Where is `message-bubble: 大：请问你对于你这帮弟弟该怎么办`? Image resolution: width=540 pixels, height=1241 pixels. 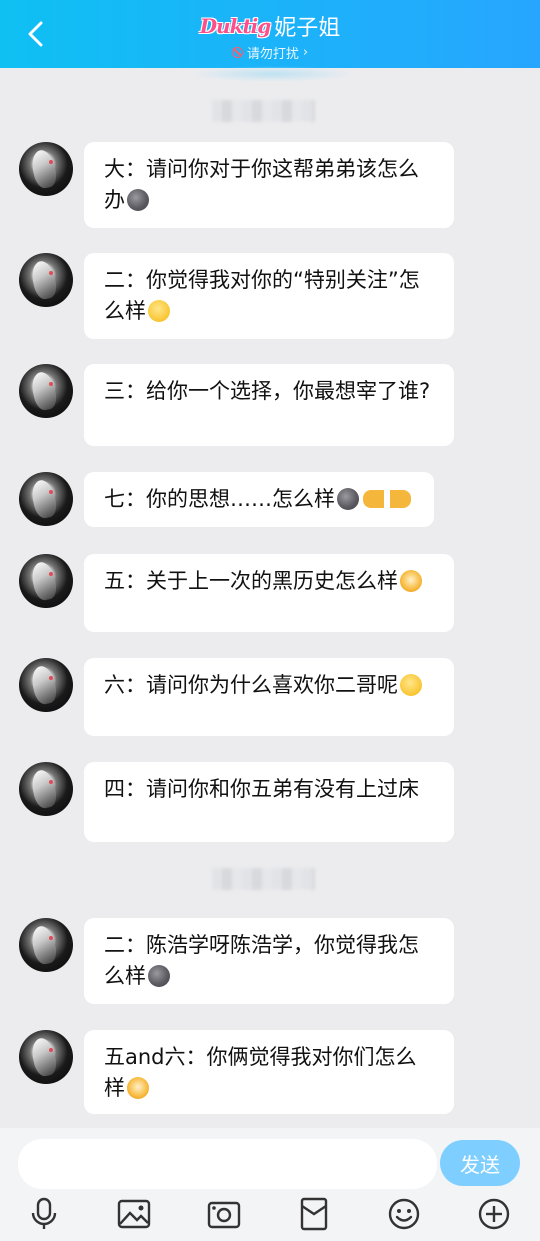
message-bubble: 大：请问你对于你这帮弟弟该怎么办 is located at coordinates (269, 185).